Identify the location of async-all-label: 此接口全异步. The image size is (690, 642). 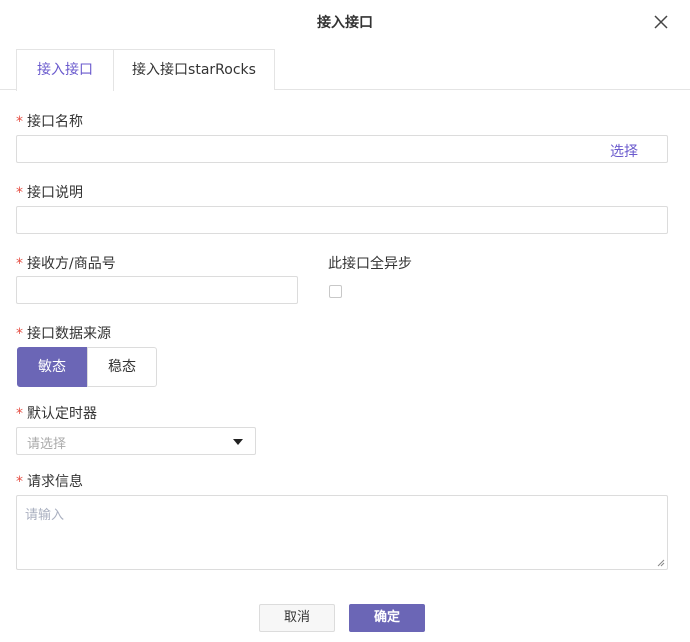
(370, 264).